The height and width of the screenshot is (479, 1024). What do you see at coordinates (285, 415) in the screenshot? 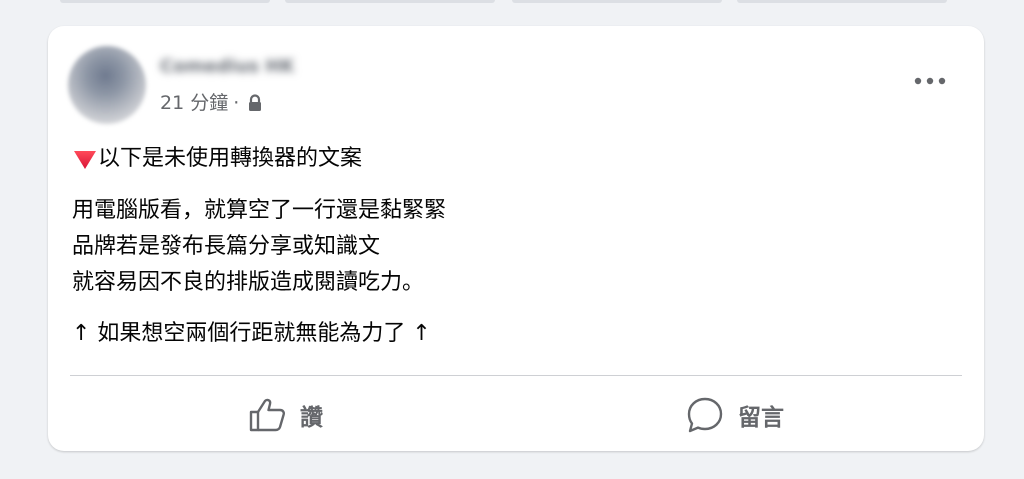
I see `like-button: 讚` at bounding box center [285, 415].